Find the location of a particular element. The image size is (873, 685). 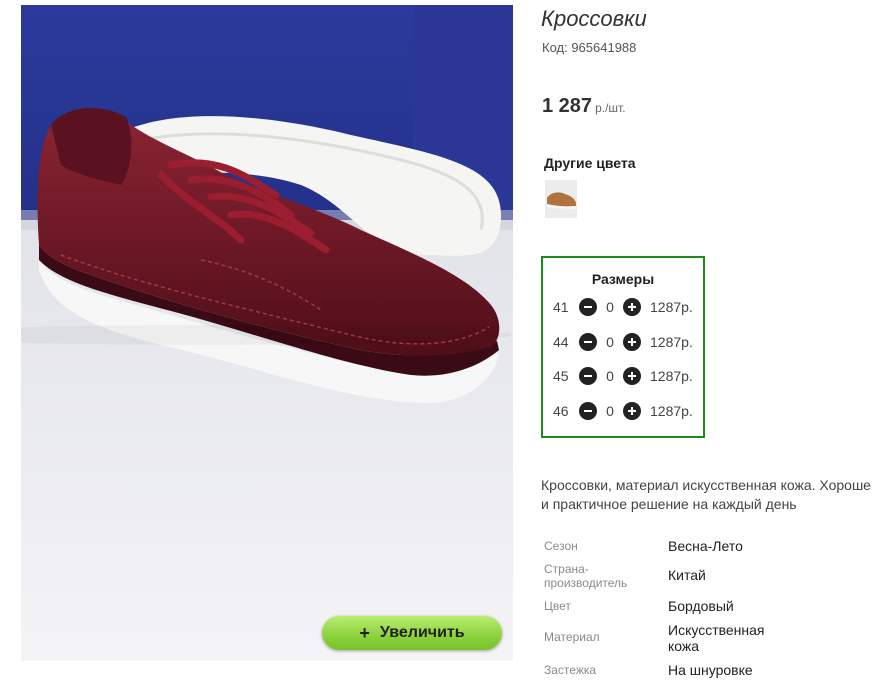

brown-sneaker-thumbnail is located at coordinates (561, 199).